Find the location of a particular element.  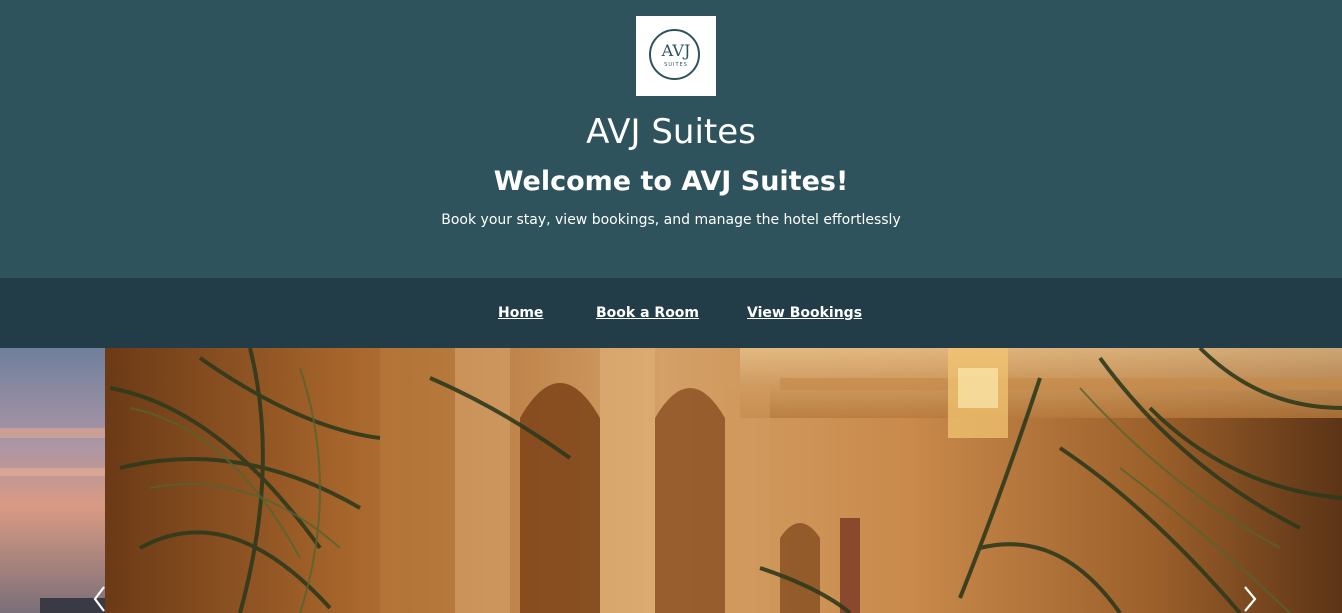

logo-main-text: AVJ is located at coordinates (676, 50).